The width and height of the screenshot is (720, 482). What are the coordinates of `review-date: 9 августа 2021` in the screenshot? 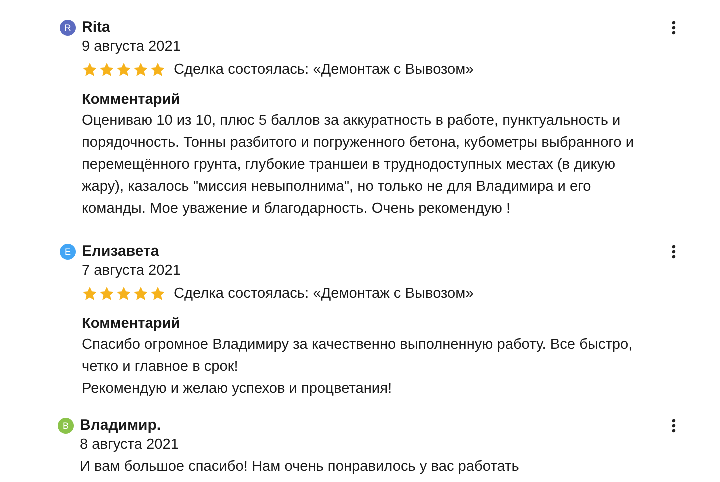 It's located at (132, 47).